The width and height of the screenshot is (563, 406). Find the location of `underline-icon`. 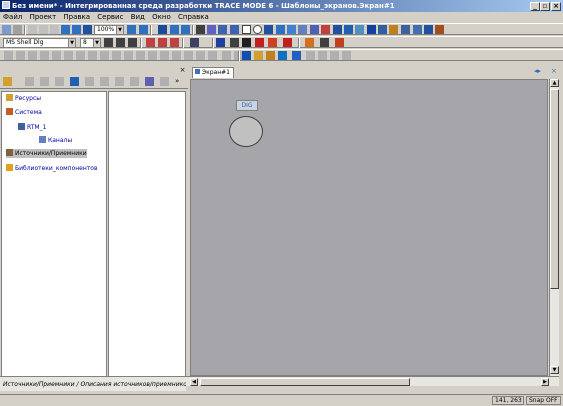

underline-icon is located at coordinates (174, 42).